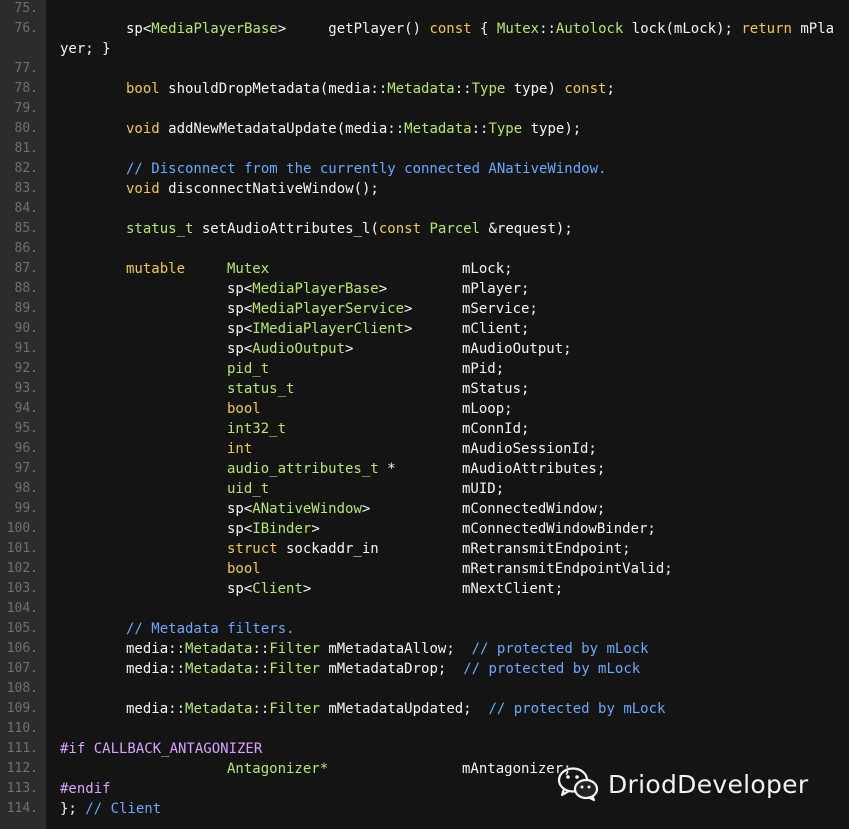 The image size is (849, 829). Describe the element at coordinates (426, 269) in the screenshot. I see `code-line: mutable Mutex mLock;` at that location.